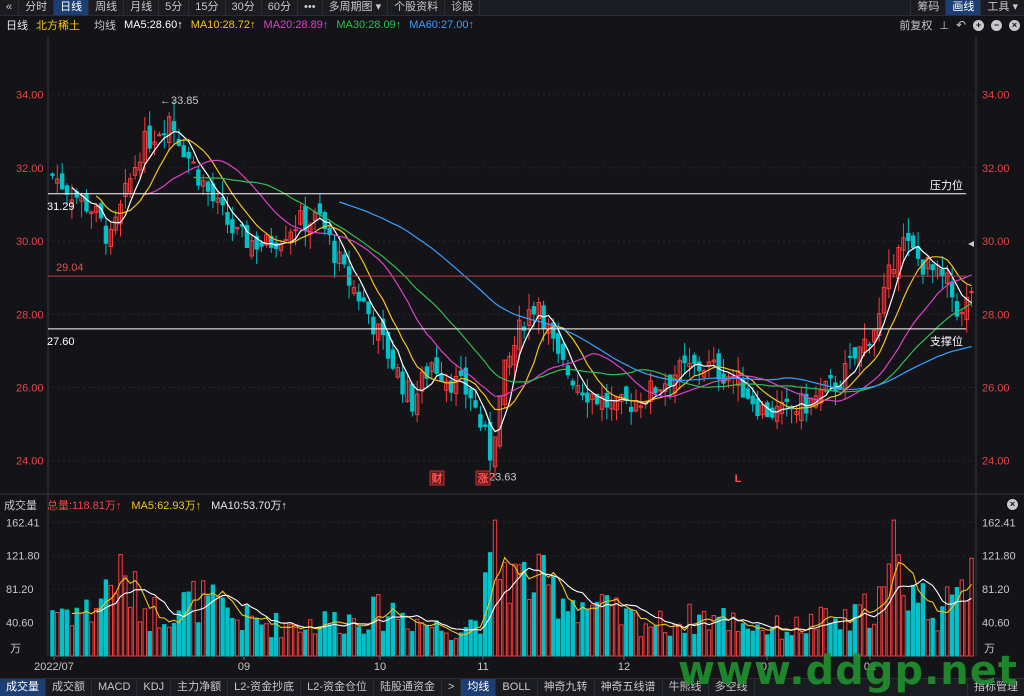 The height and width of the screenshot is (696, 1024). What do you see at coordinates (1012, 504) in the screenshot?
I see `close-volume-icon: ×` at bounding box center [1012, 504].